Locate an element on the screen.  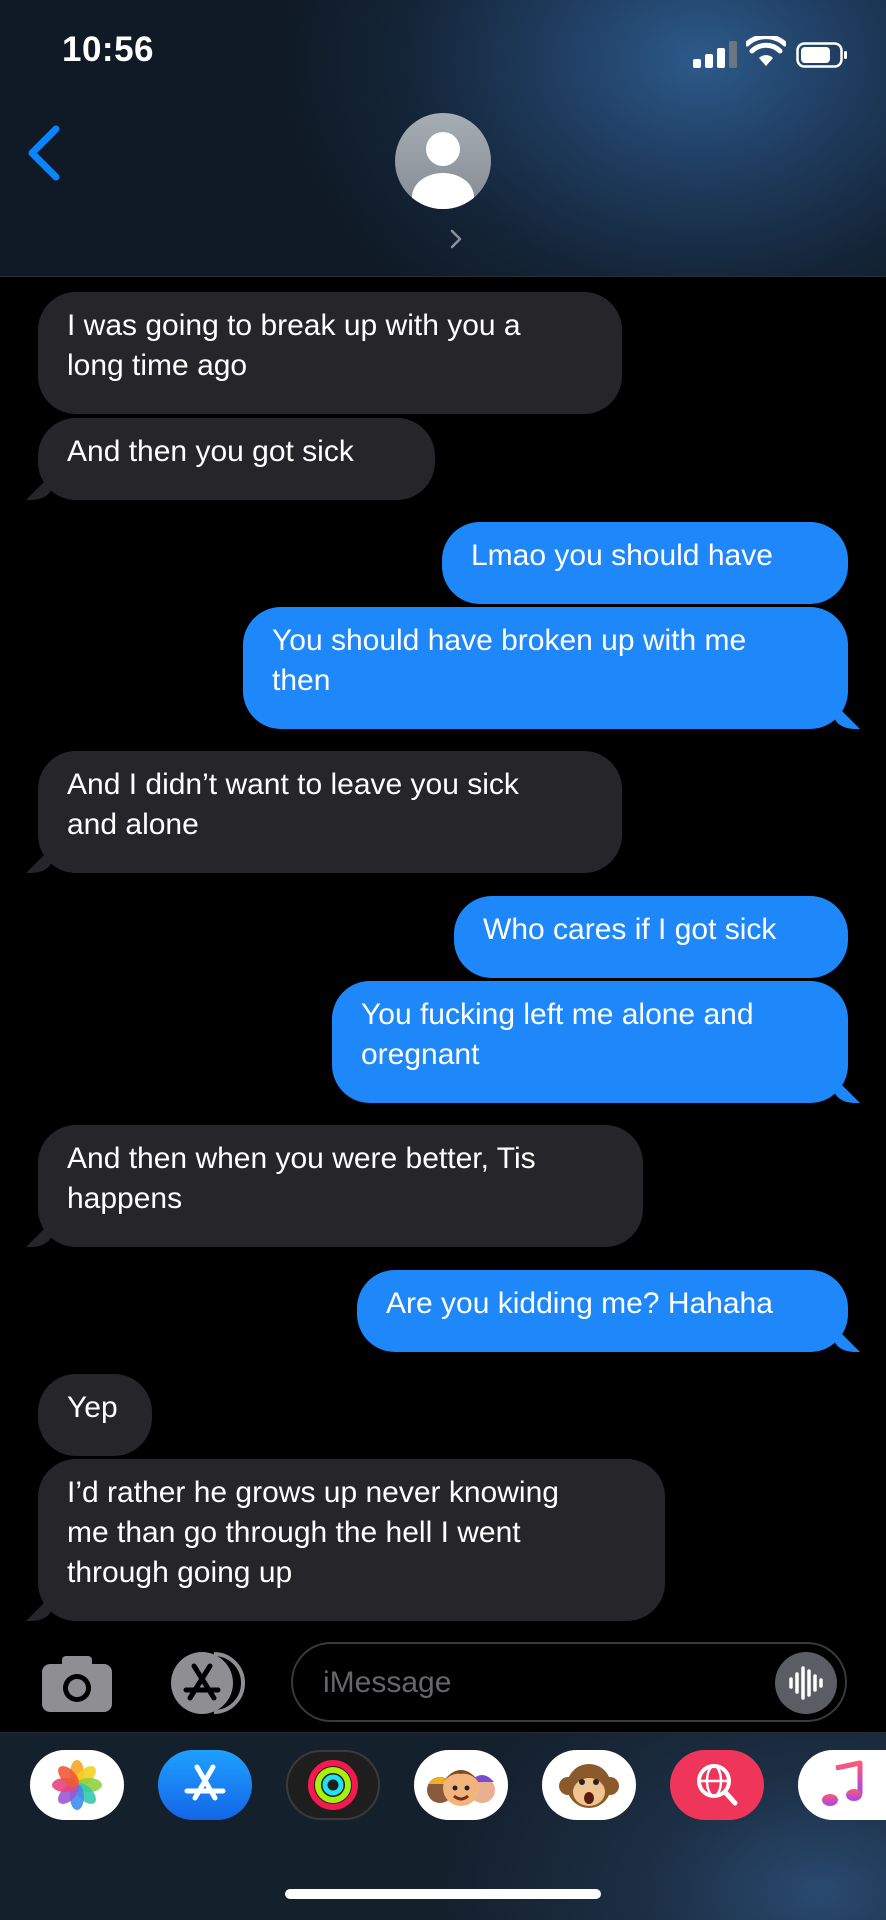
images-search-icon is located at coordinates (717, 1785).